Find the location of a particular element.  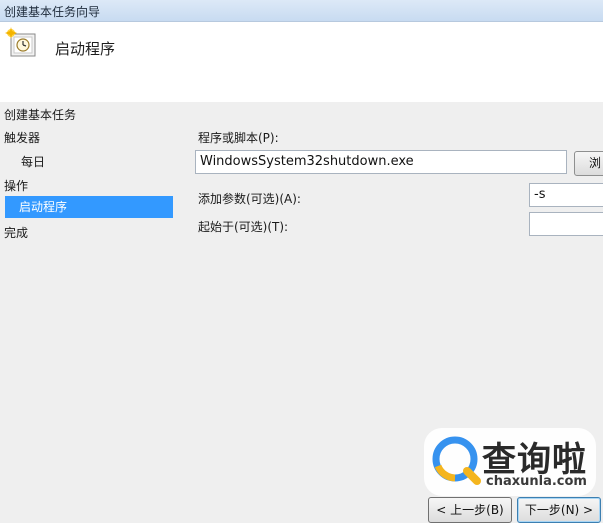

sidebar-item-start-program: 启动程序 is located at coordinates (89, 207).